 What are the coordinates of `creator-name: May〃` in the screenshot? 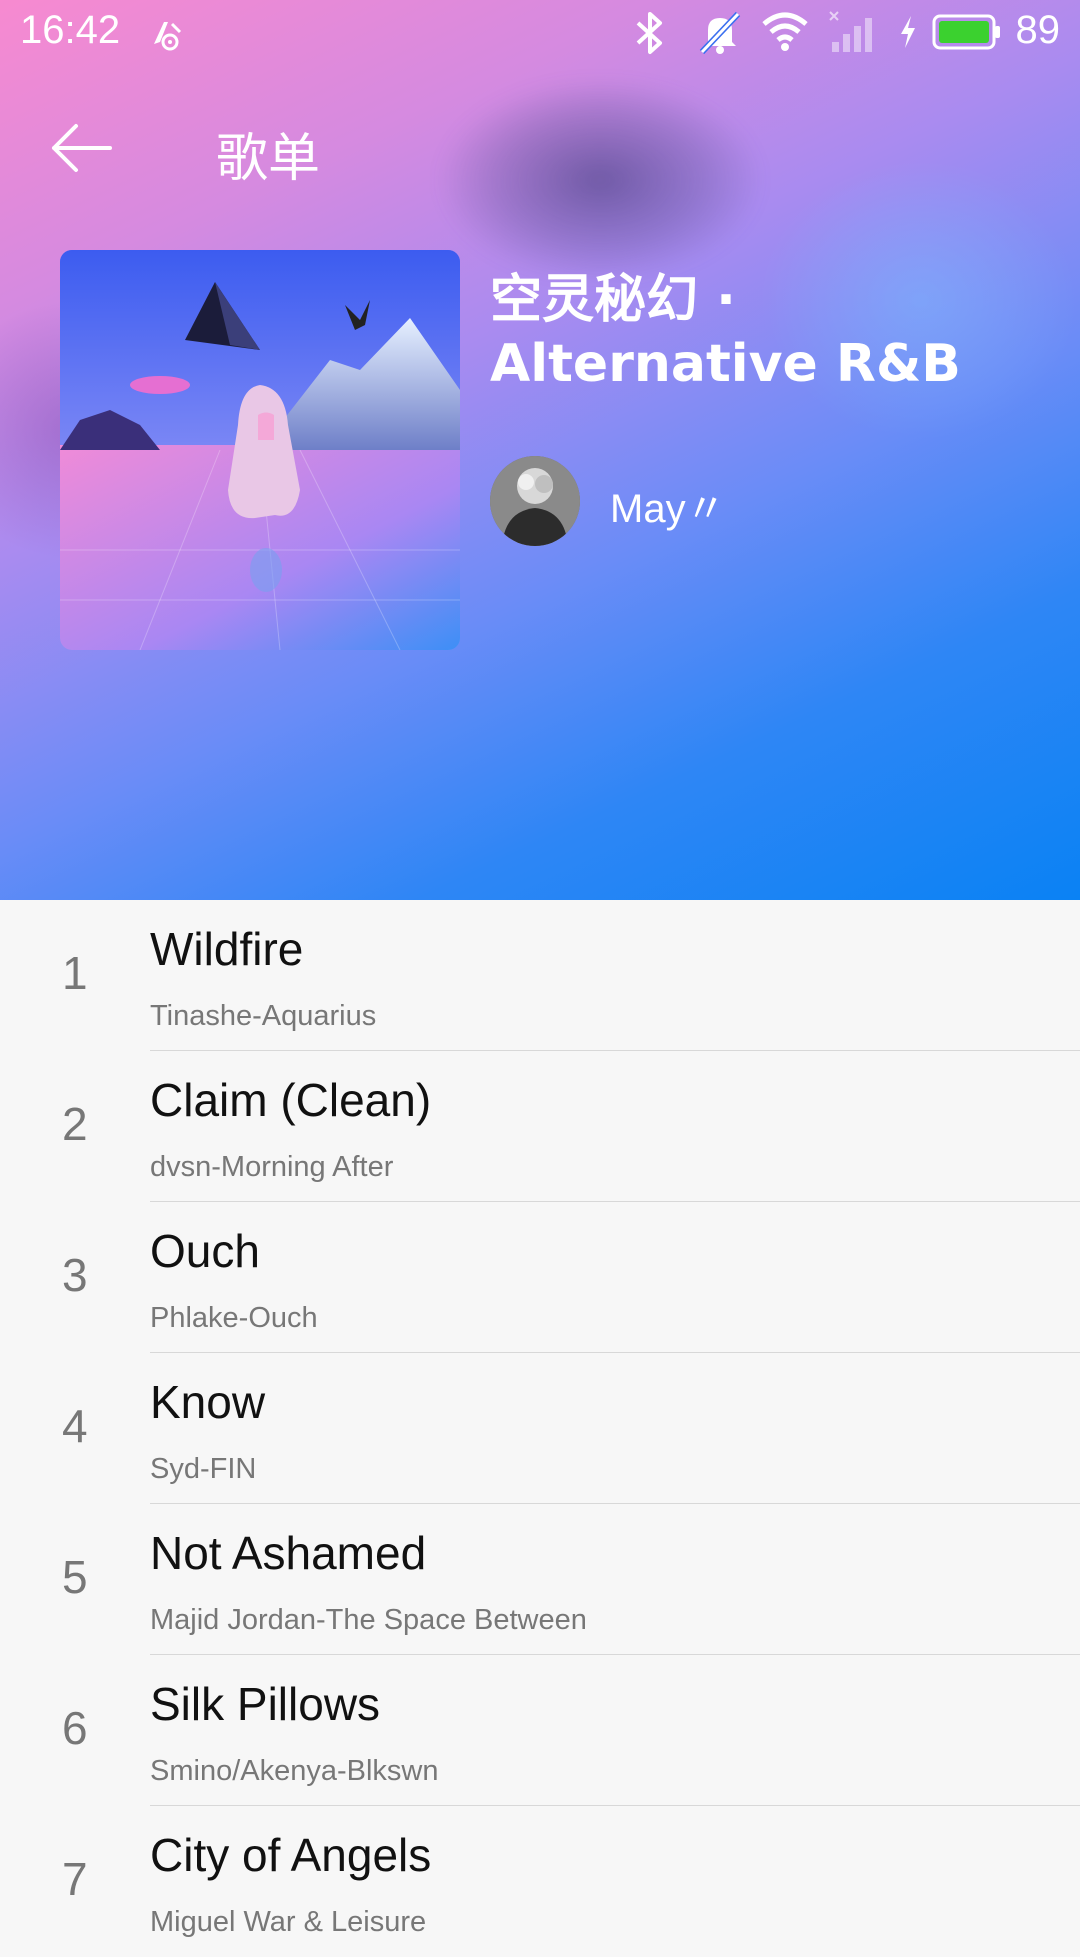 It's located at (668, 505).